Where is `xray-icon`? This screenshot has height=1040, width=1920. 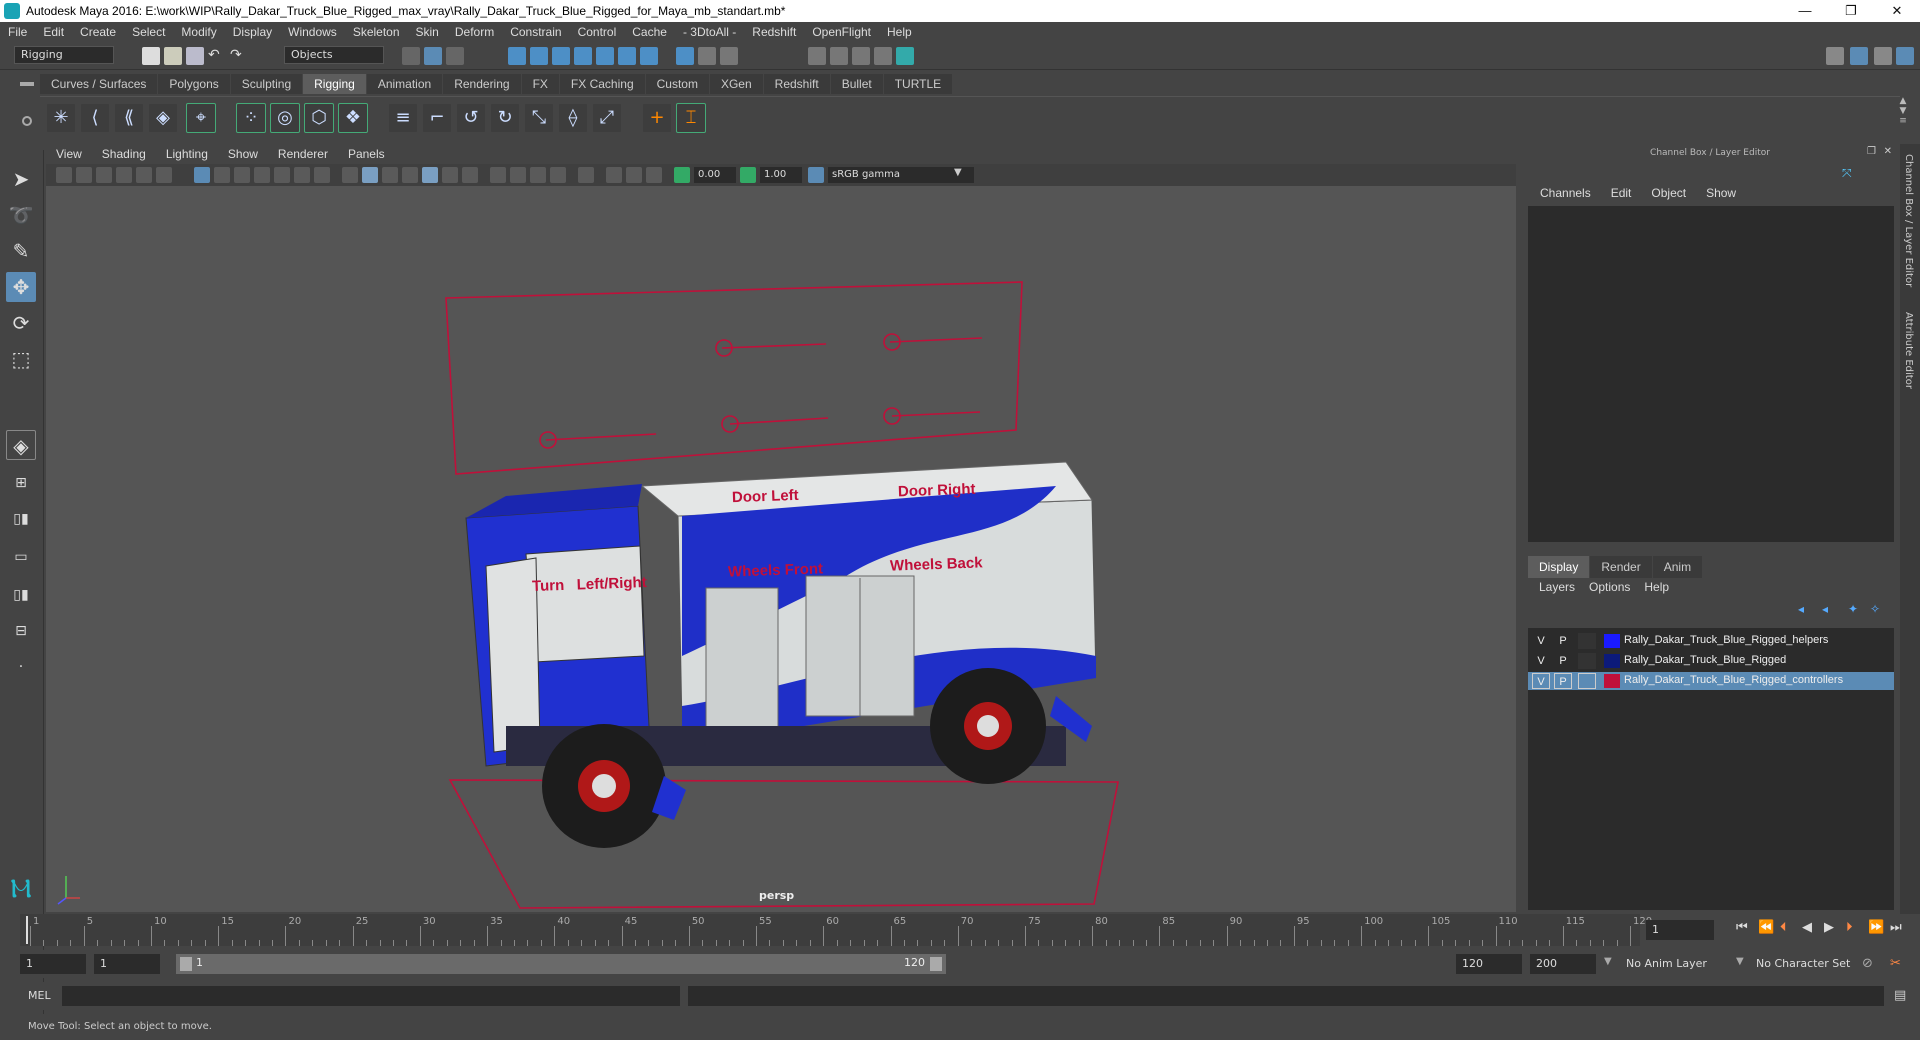
xray-icon is located at coordinates (614, 175).